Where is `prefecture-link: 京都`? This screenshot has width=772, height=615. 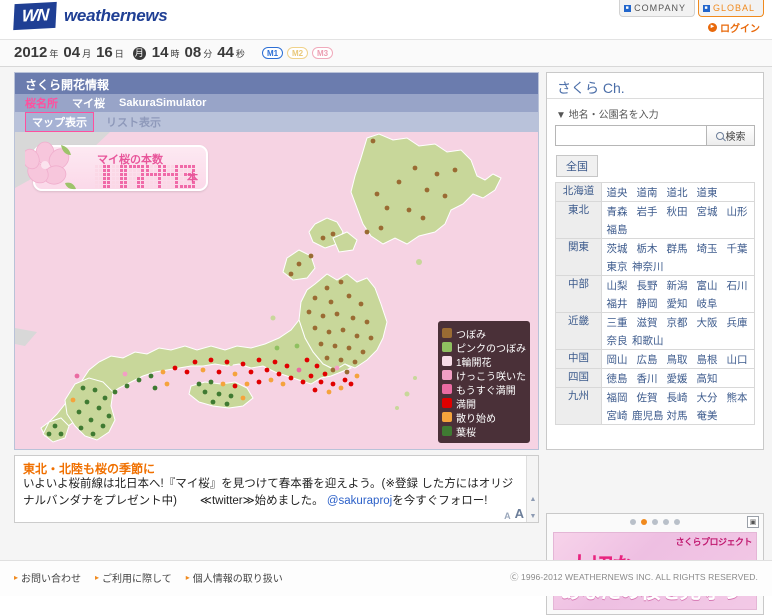 prefecture-link: 京都 is located at coordinates (677, 322).